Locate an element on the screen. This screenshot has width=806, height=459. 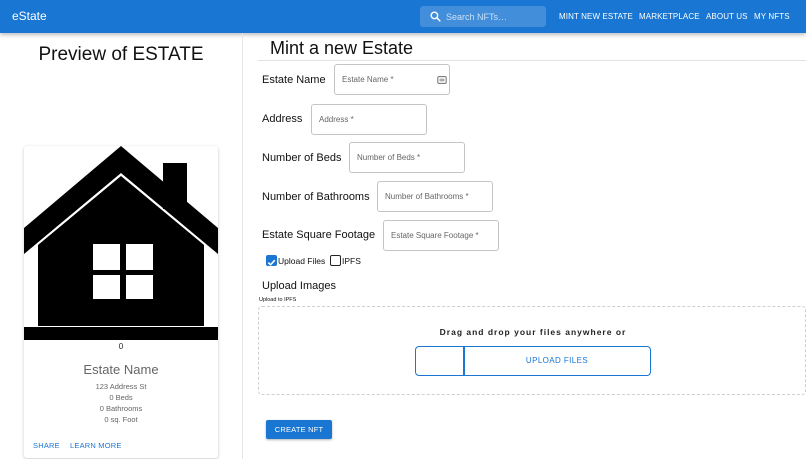
ipfs-checkbox is located at coordinates (335, 260).